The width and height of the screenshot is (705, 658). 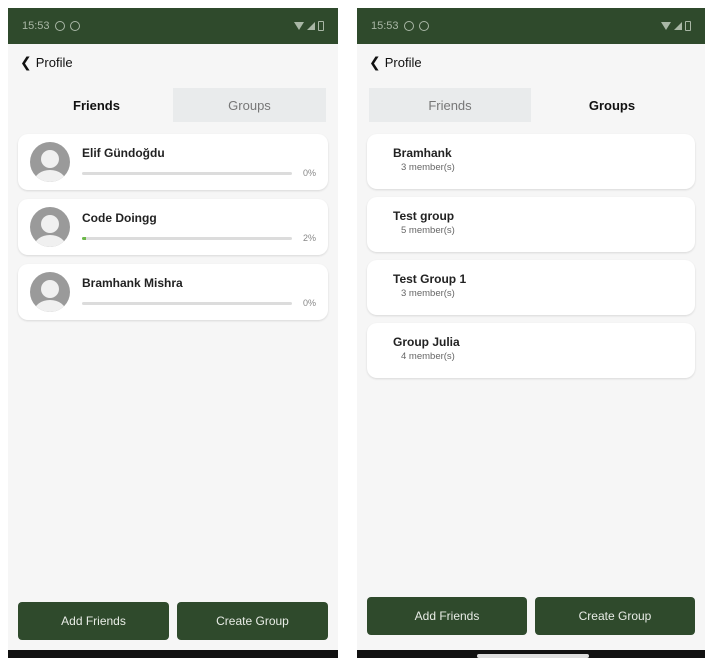 I want to click on friend-card: Code Doingg 2%, so click(x=173, y=227).